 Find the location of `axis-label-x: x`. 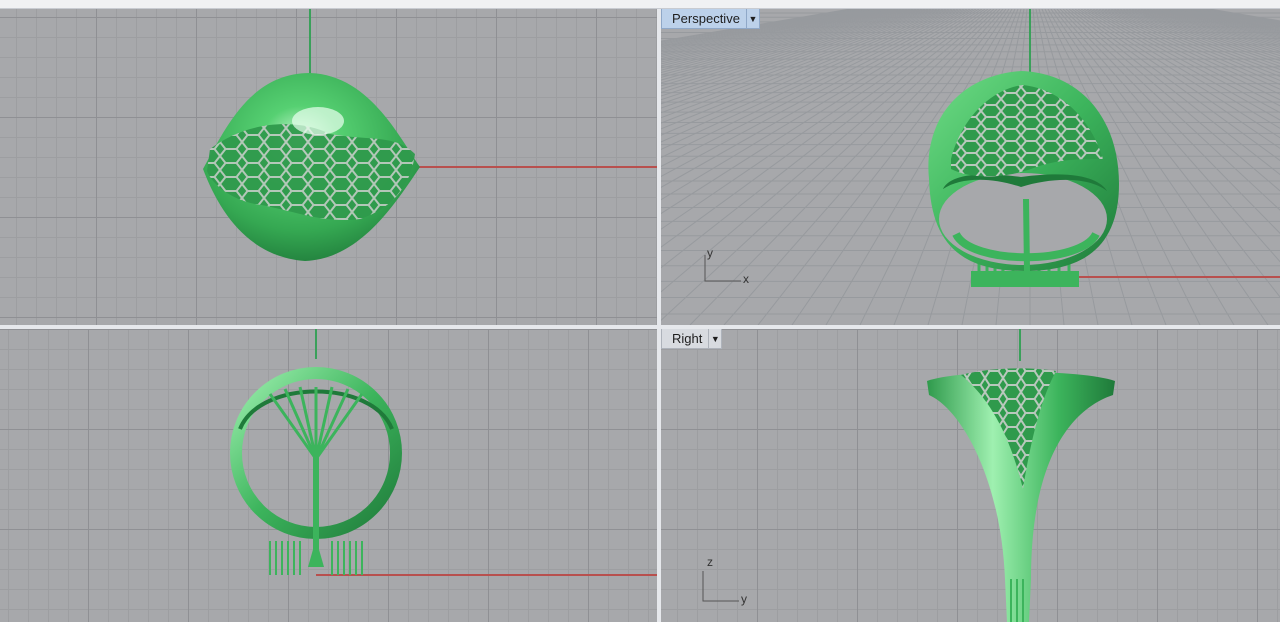

axis-label-x: x is located at coordinates (746, 279).